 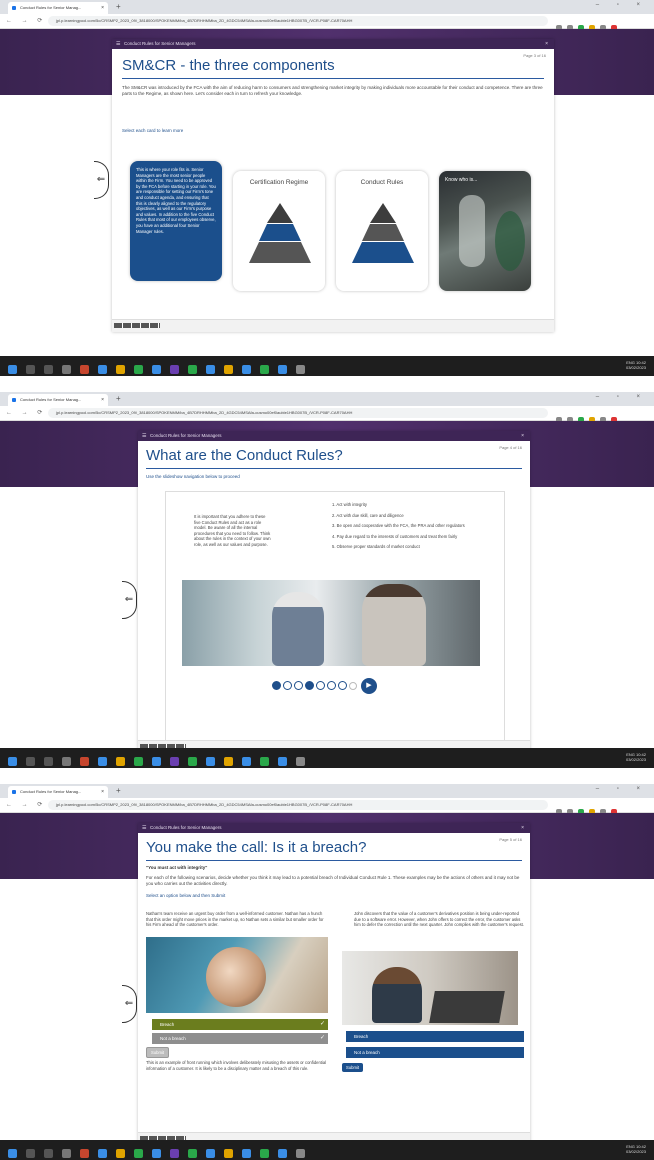 I want to click on card-certification-regime: Certification Regime, so click(x=279, y=231).